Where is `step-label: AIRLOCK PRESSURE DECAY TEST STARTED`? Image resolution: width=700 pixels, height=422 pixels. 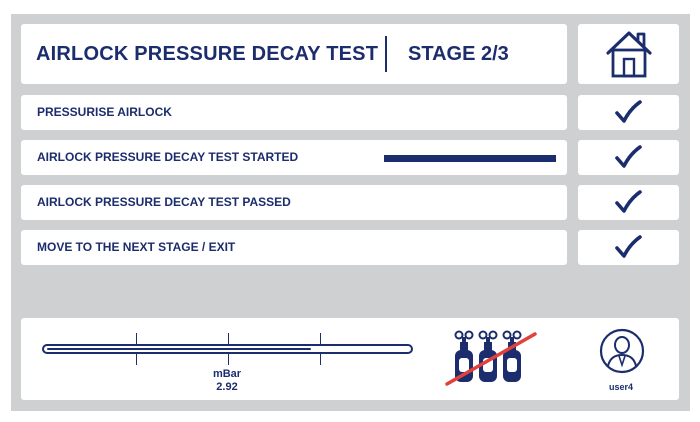
step-label: AIRLOCK PRESSURE DECAY TEST STARTED is located at coordinates (168, 157).